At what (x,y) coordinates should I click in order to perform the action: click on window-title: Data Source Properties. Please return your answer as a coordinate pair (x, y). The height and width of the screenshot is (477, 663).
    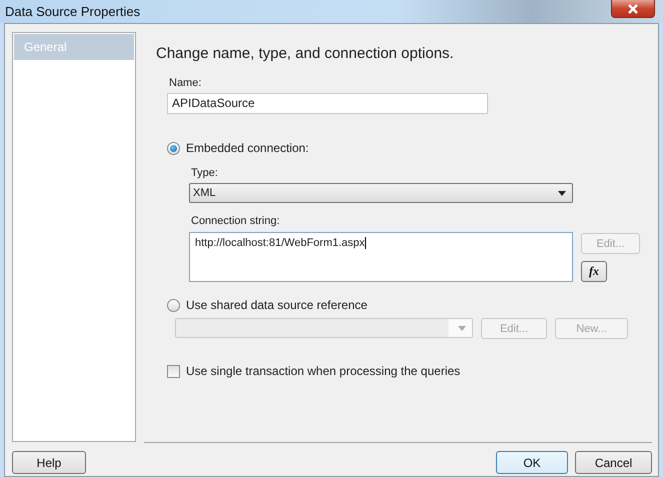
    Looking at the image, I should click on (73, 11).